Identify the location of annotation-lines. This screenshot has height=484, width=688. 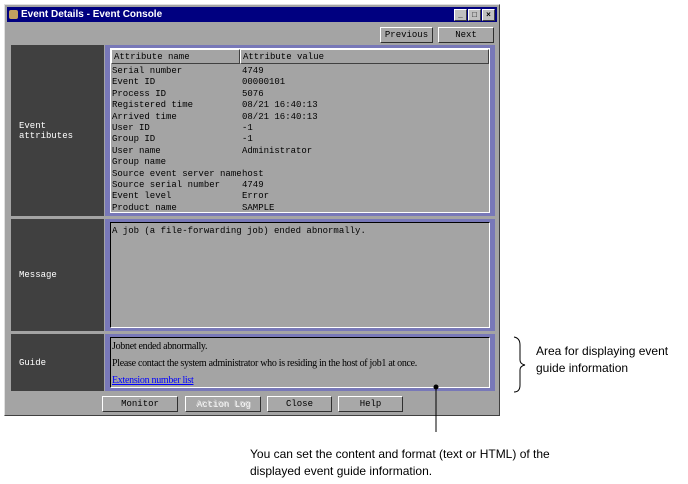
(479, 384).